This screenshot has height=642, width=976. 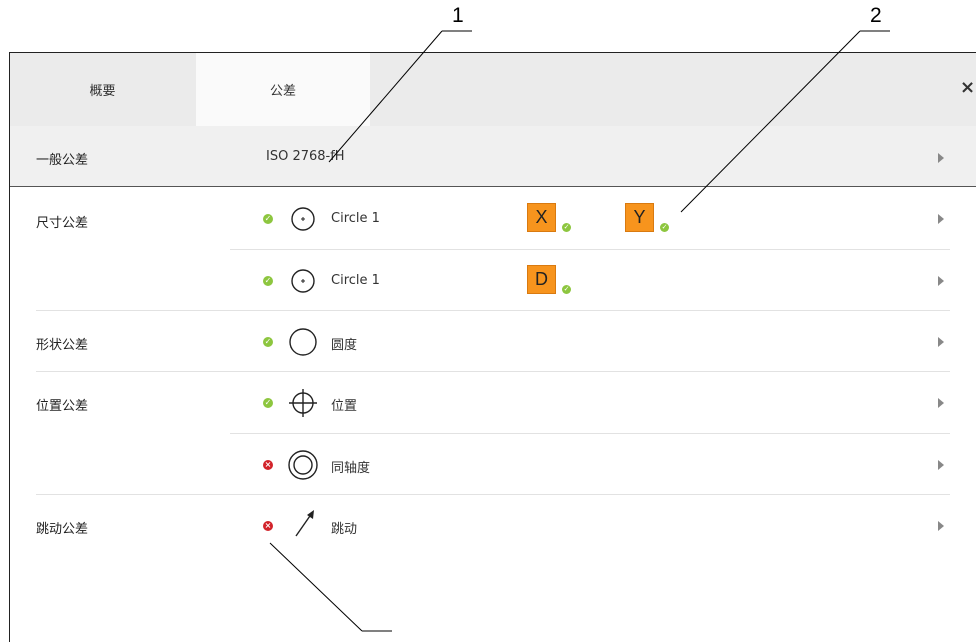 I want to click on general-tolerance-label: 一般公差, so click(x=62, y=160).